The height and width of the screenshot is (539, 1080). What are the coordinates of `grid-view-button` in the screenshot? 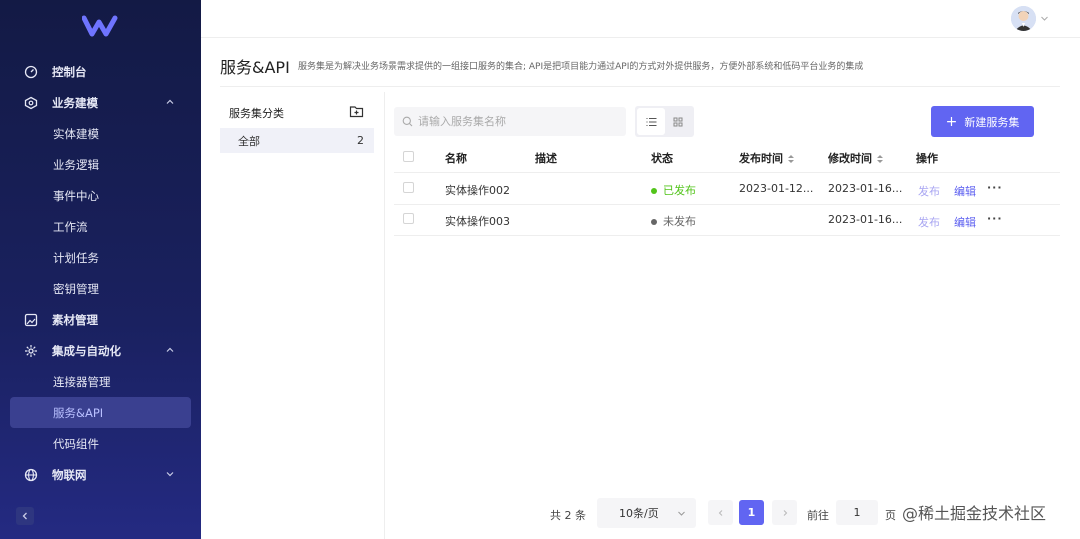 It's located at (678, 121).